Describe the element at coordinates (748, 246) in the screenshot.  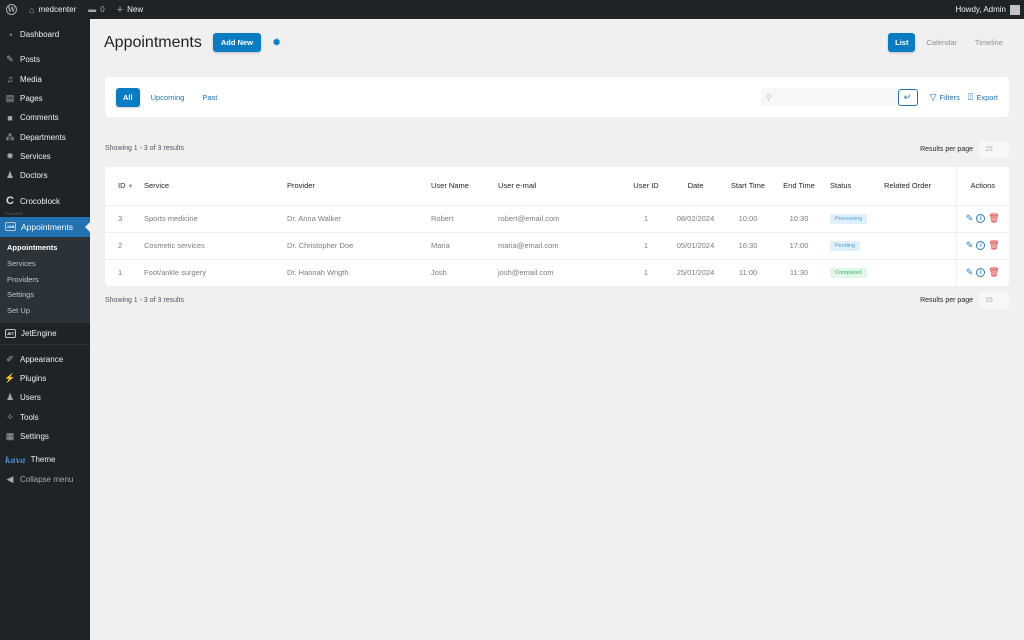
I see `cell-start-time: 16:30` at that location.